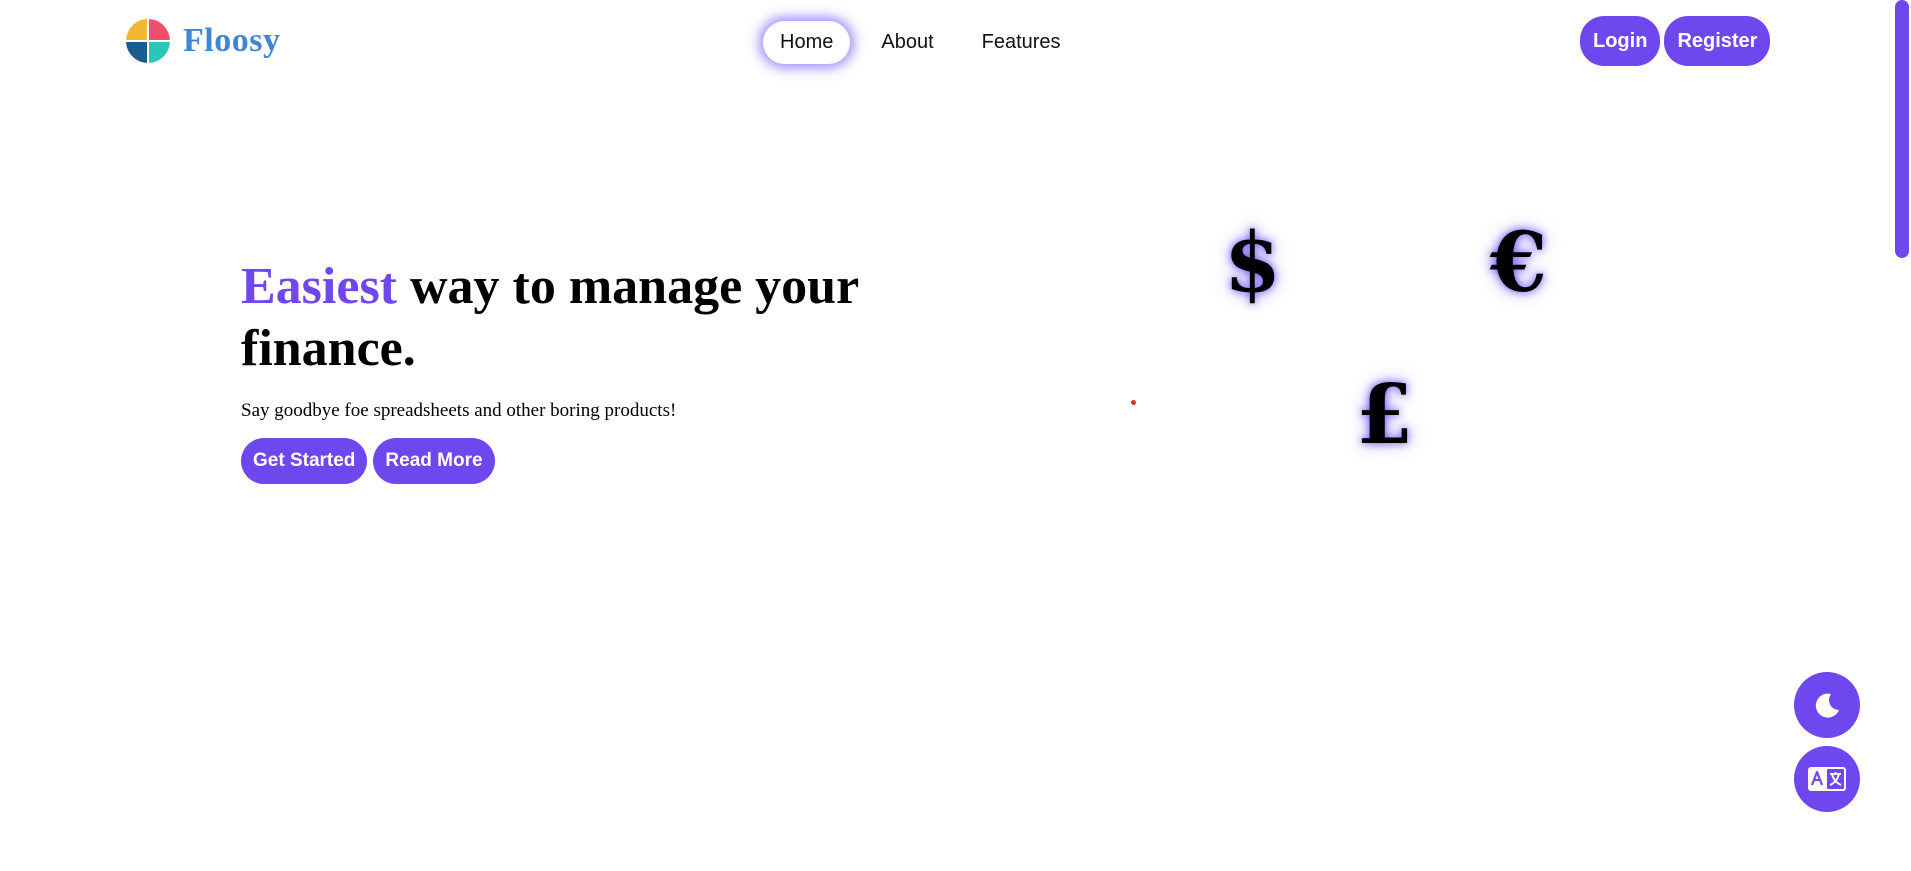 The image size is (1911, 871). Describe the element at coordinates (232, 40) in the screenshot. I see `brand-name: Floosy` at that location.